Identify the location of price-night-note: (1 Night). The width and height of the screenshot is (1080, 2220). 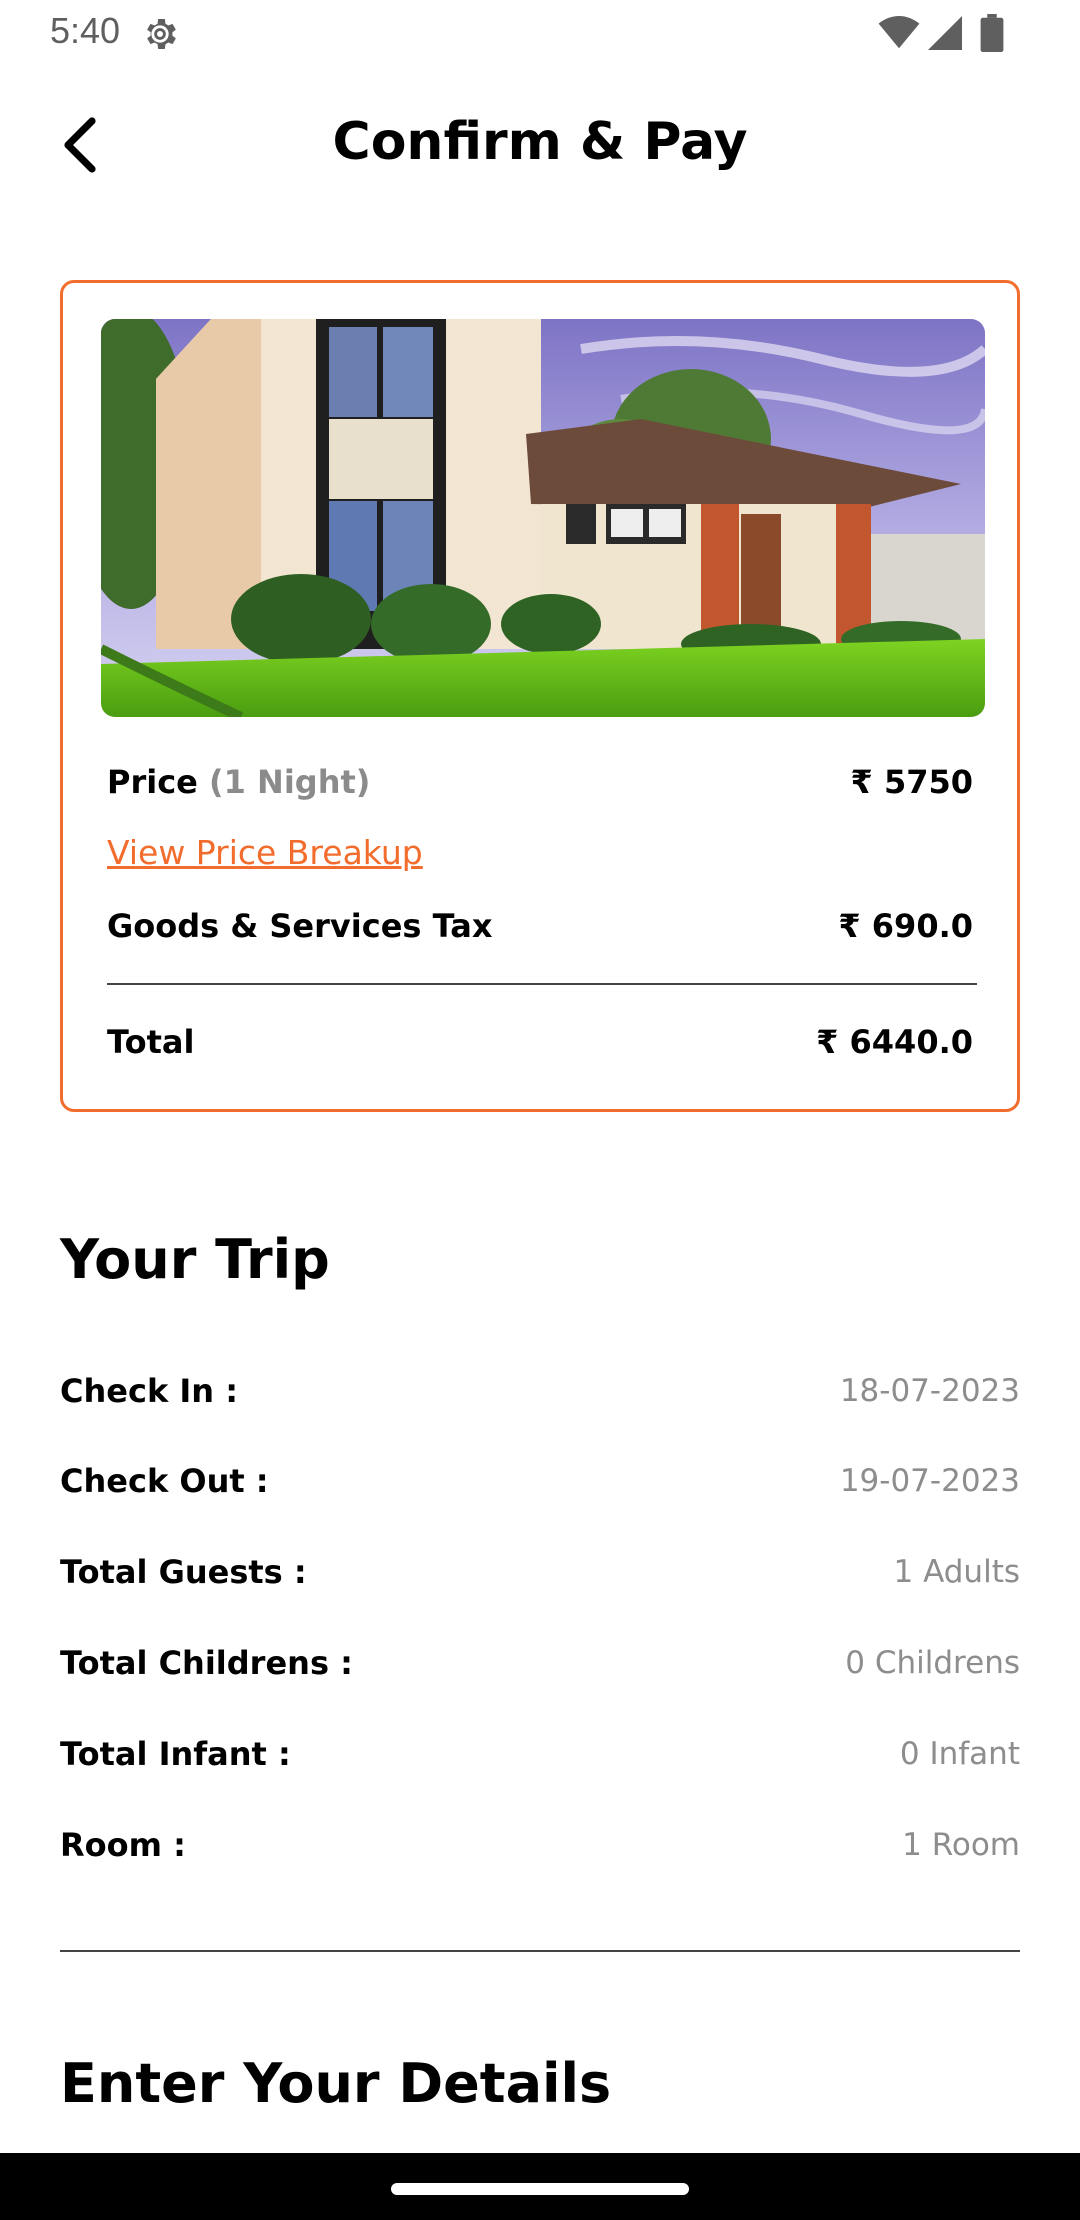
(290, 782).